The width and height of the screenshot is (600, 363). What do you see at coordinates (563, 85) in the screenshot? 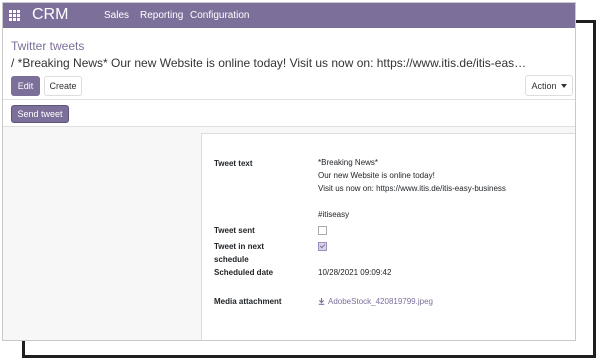
I see `caret-down-icon` at bounding box center [563, 85].